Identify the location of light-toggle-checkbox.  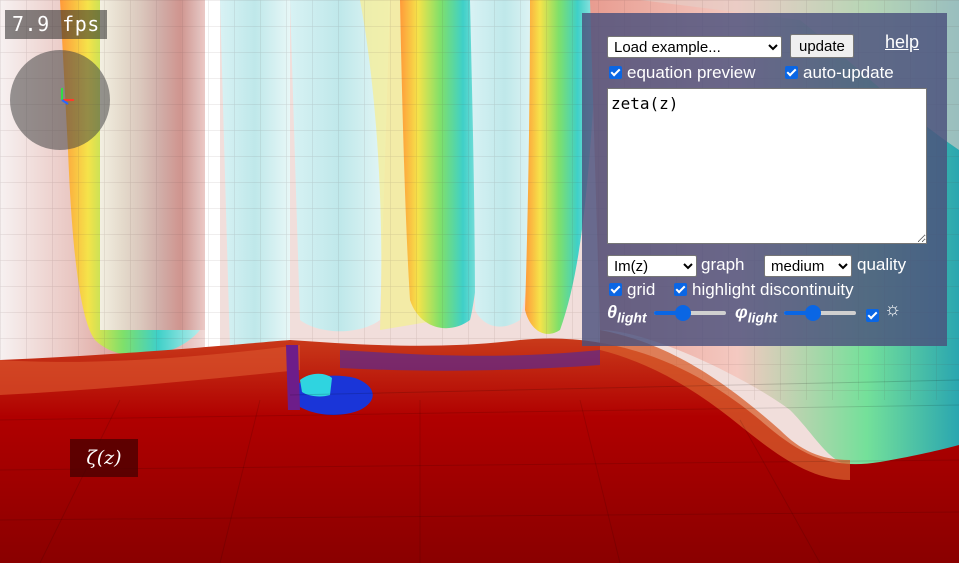
(872, 315).